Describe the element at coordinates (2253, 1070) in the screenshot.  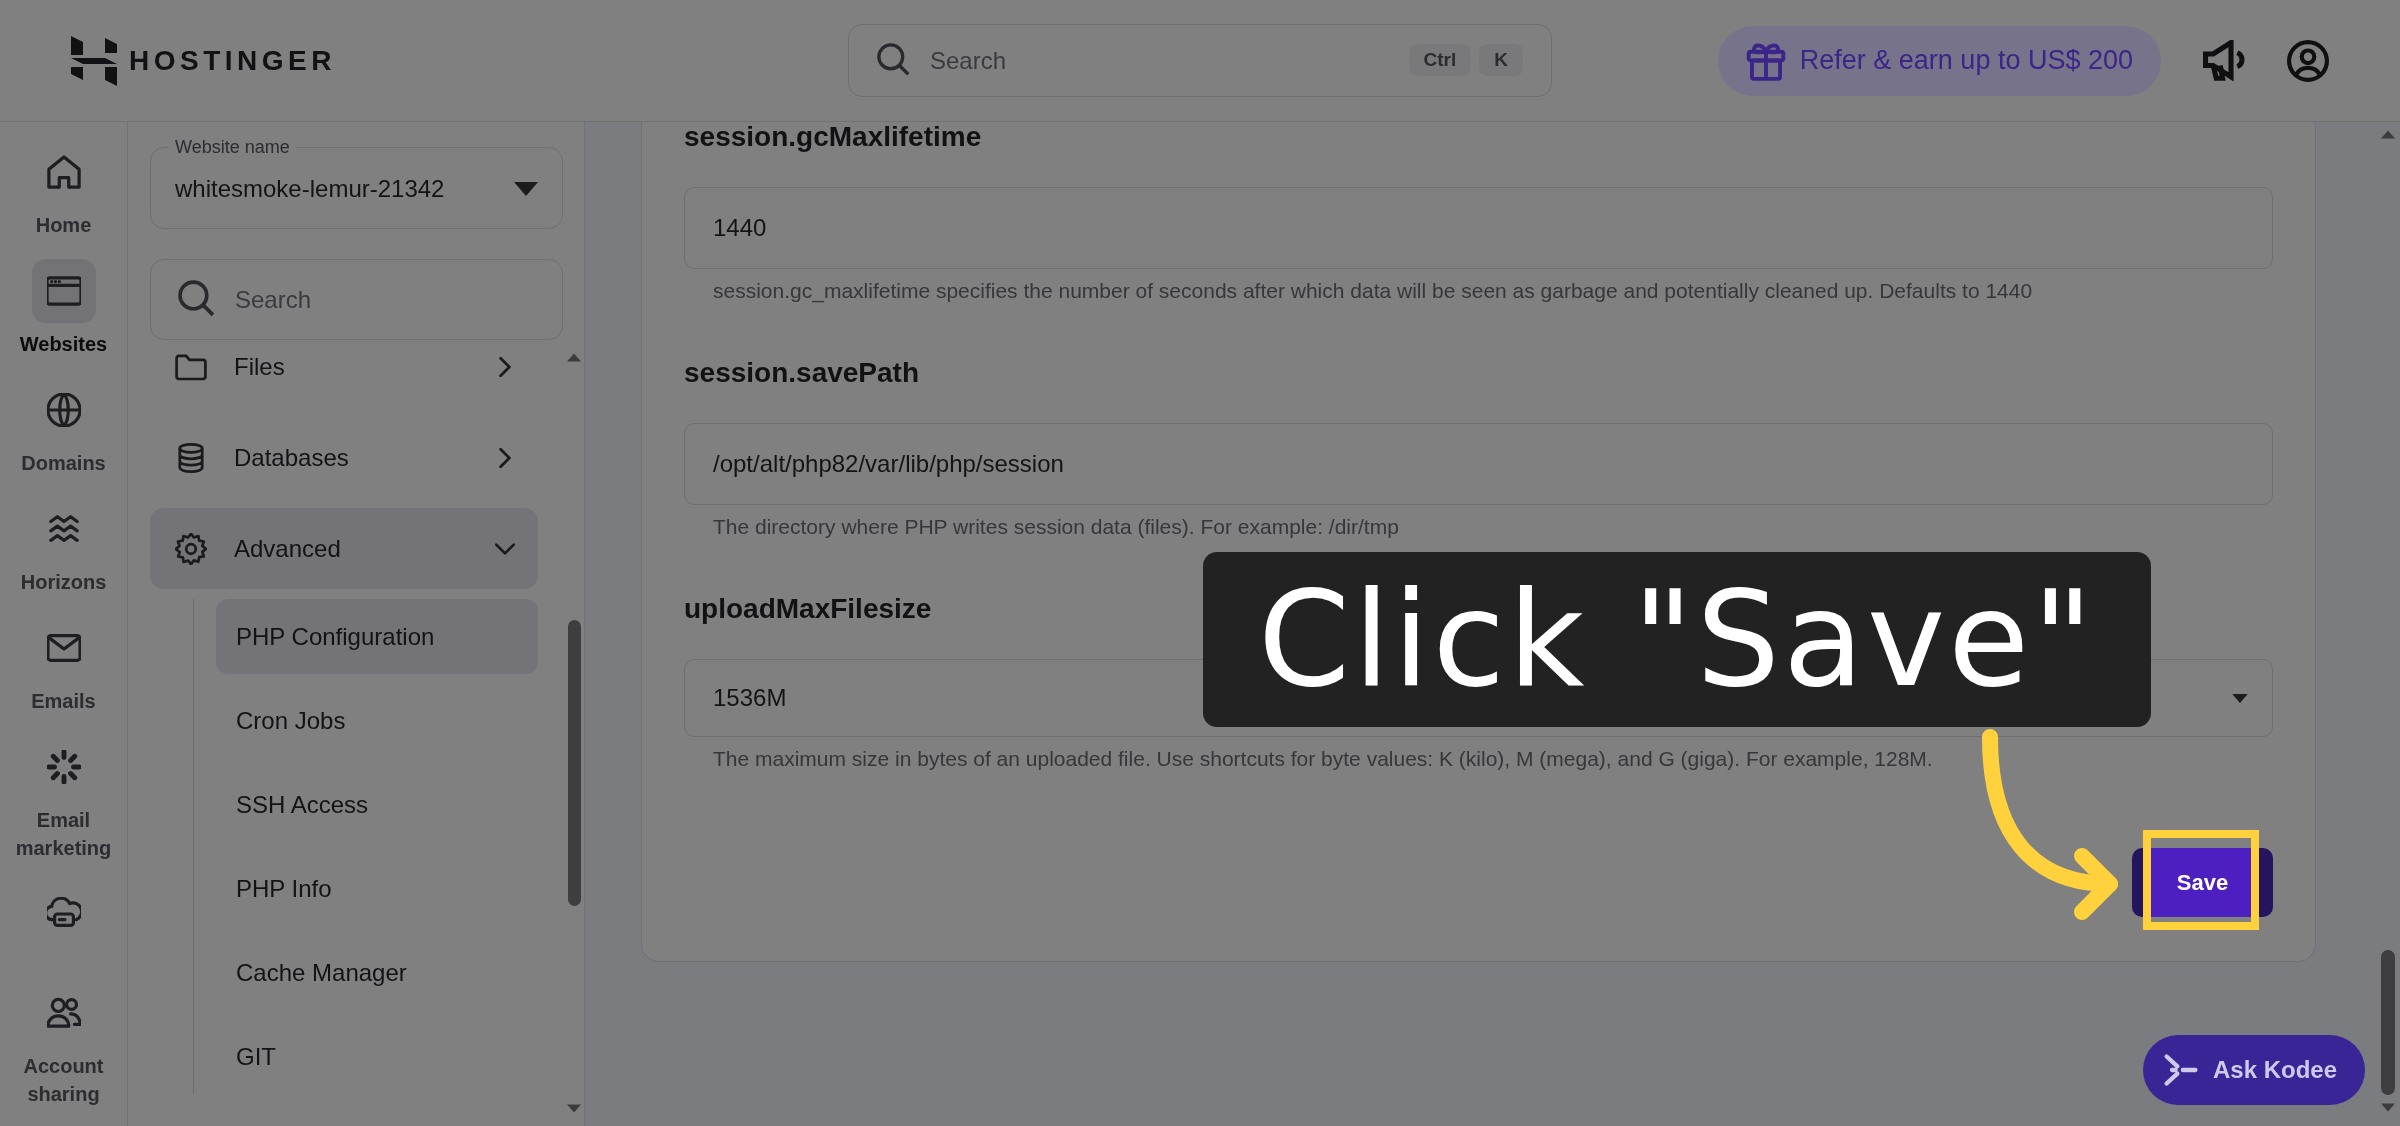
I see `ask-kodee-button: Ask Kodee` at that location.